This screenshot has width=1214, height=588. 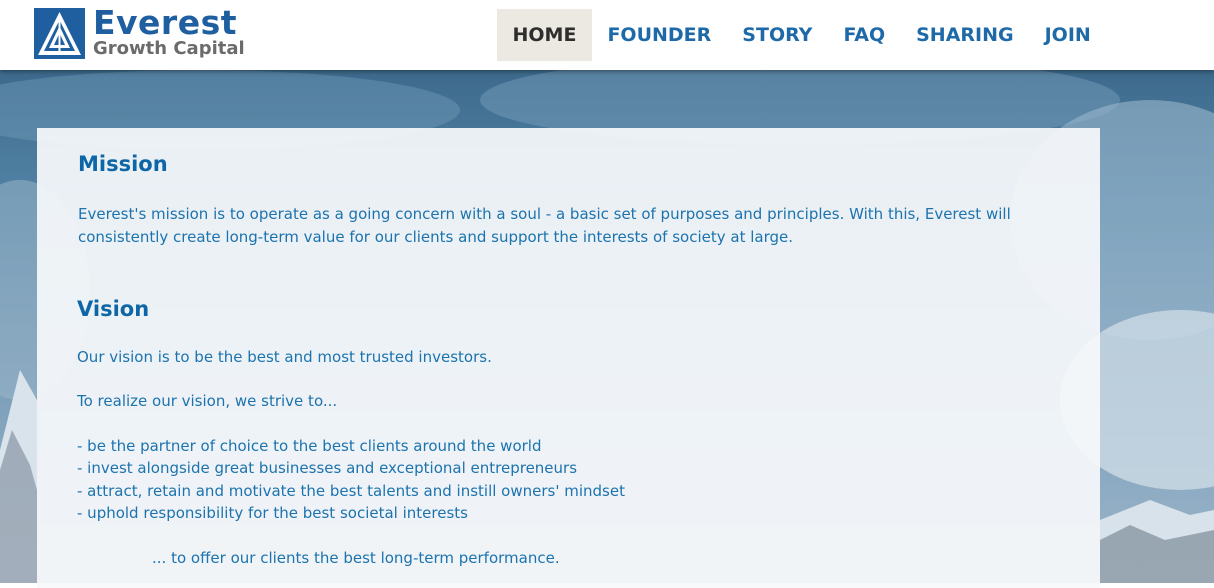 I want to click on brand-name: Everest, so click(x=165, y=22).